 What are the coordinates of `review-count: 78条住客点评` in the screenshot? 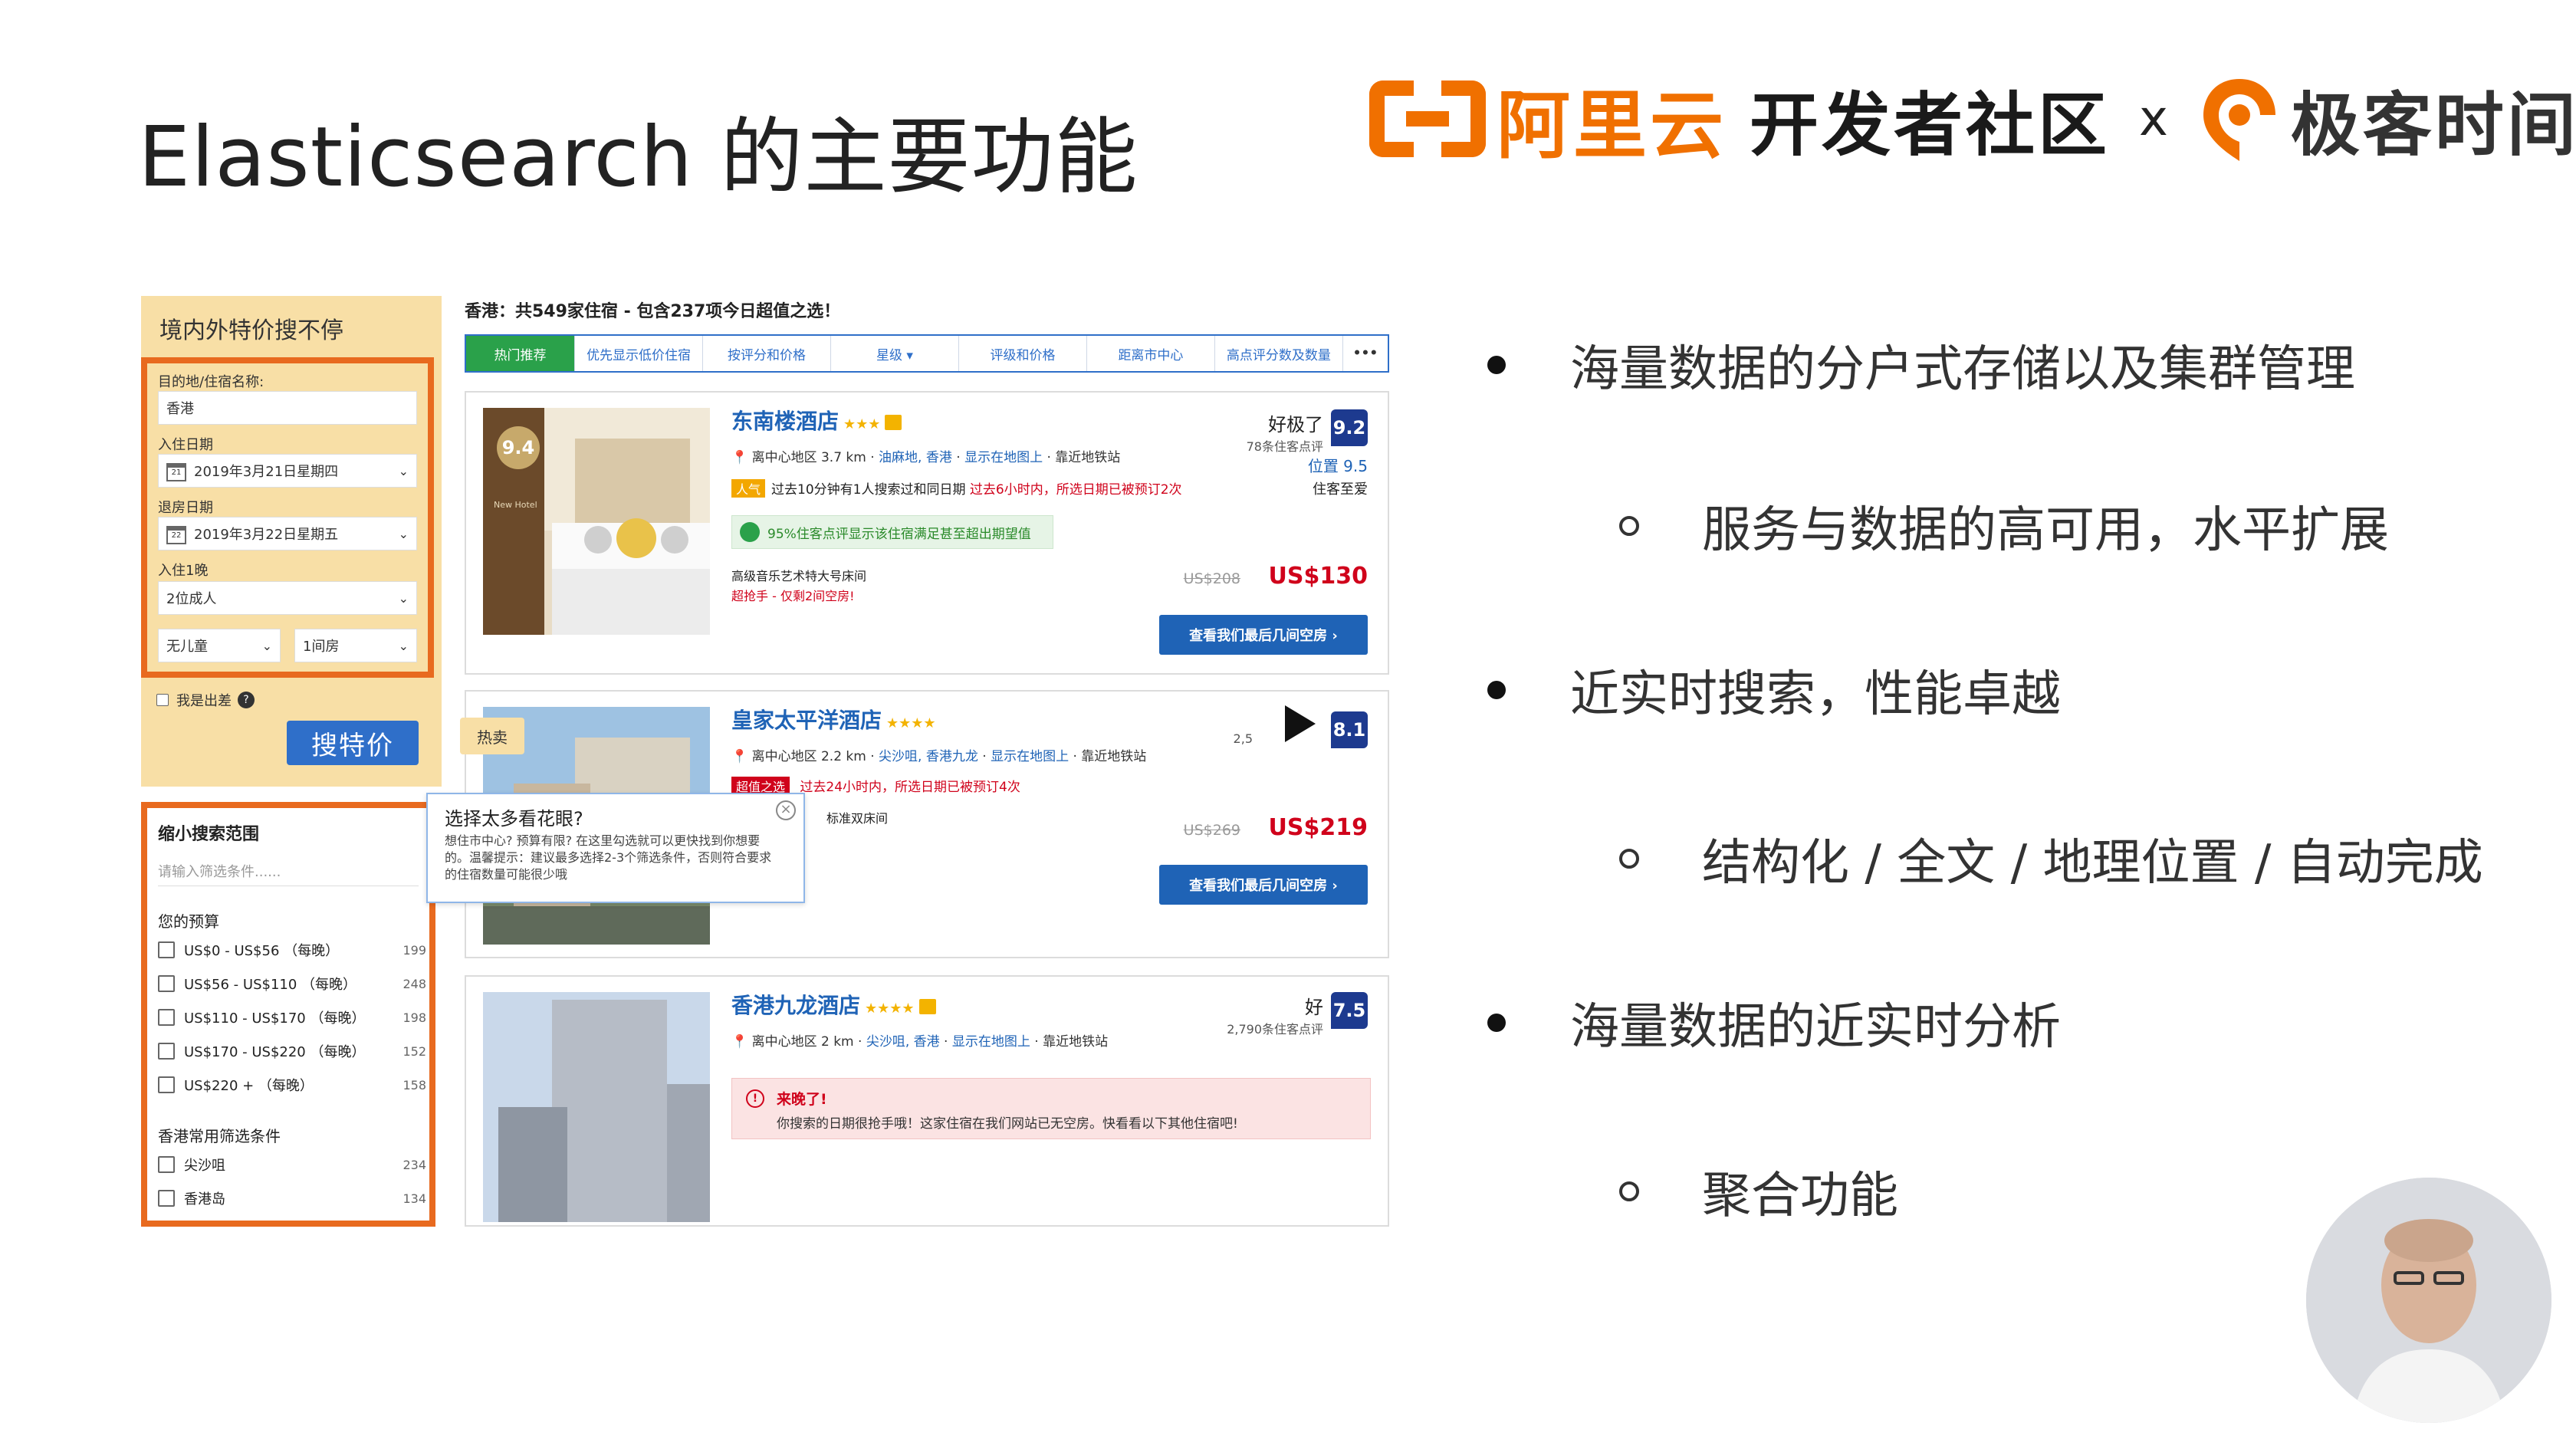 It's located at (1285, 445).